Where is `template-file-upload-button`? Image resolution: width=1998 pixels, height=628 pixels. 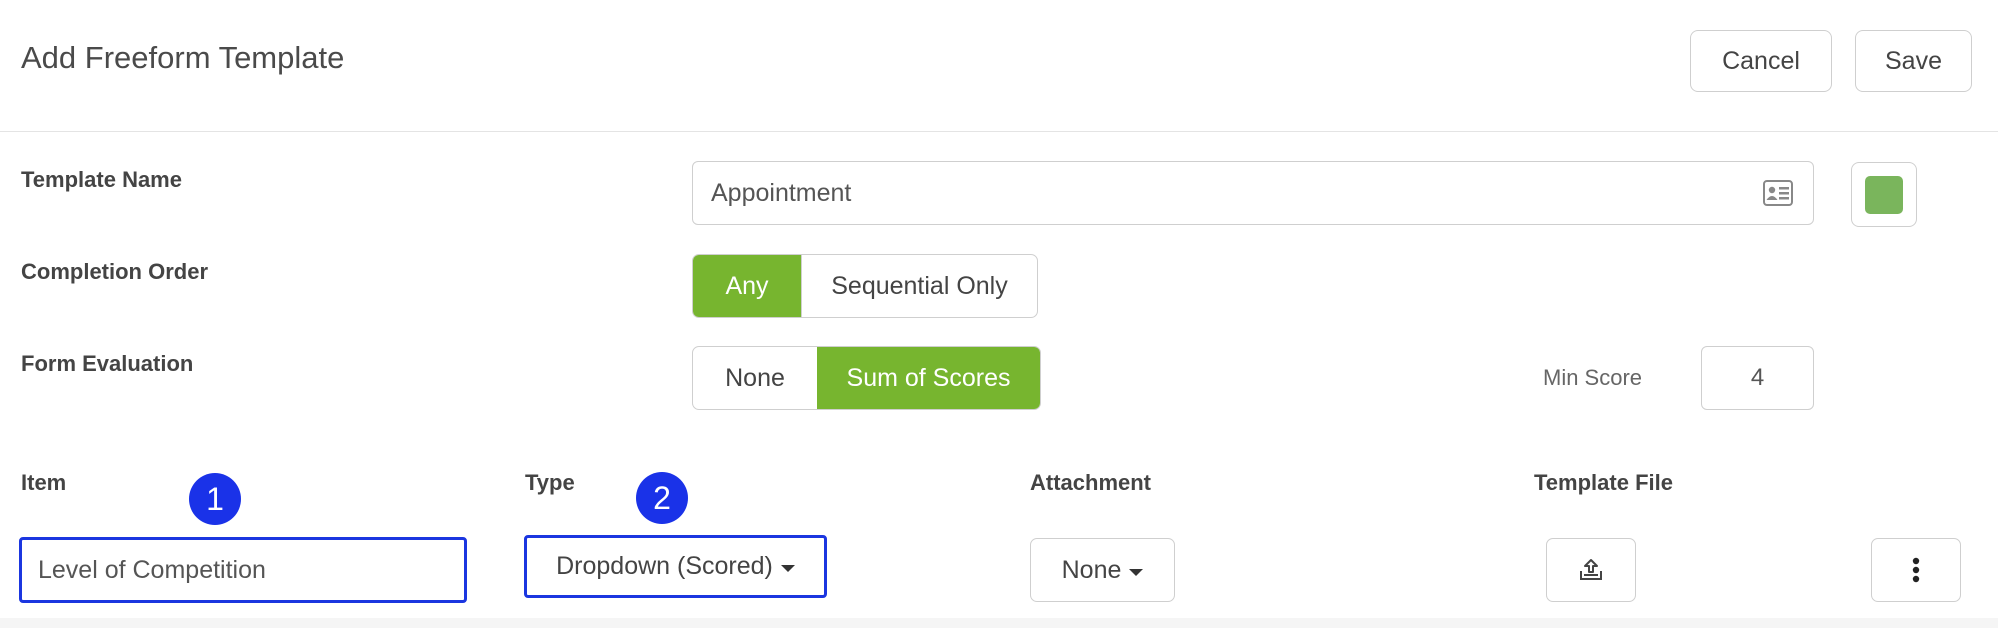
template-file-upload-button is located at coordinates (1591, 570).